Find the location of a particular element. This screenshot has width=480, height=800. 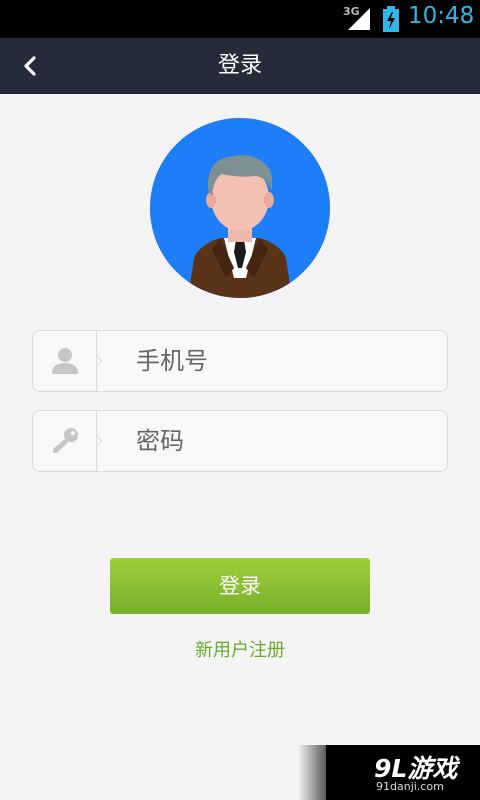

status-bar: 3G 10:48 is located at coordinates (240, 19).